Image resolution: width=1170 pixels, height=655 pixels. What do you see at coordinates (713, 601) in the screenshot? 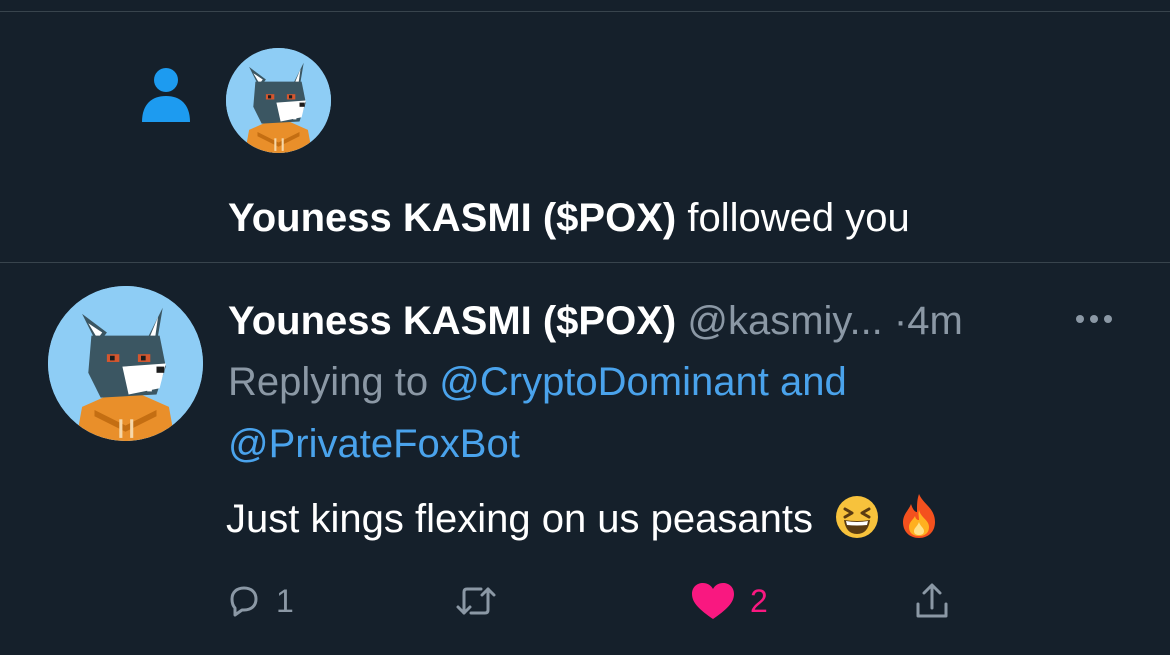
I see `heart-icon` at bounding box center [713, 601].